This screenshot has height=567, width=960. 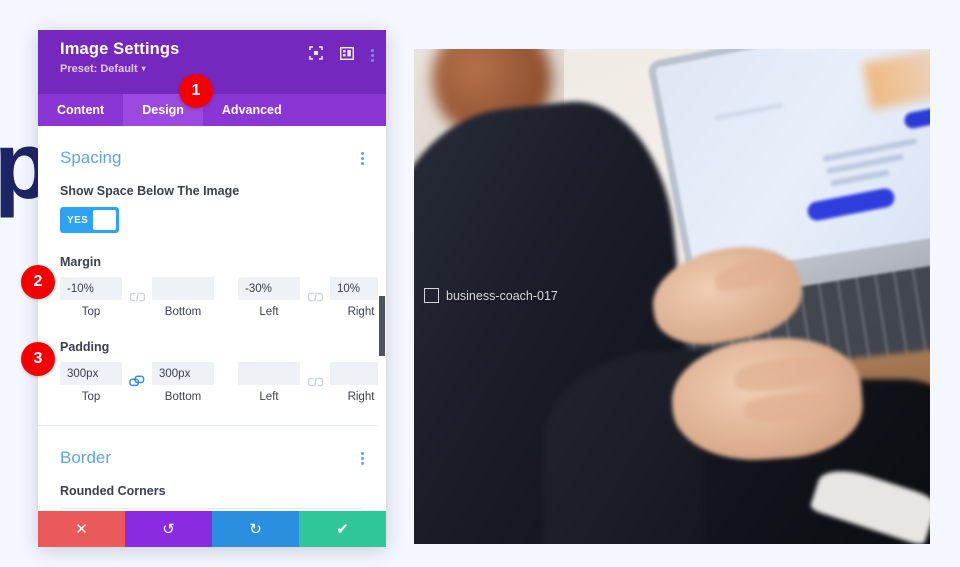 What do you see at coordinates (80, 110) in the screenshot?
I see `tab-content: Content` at bounding box center [80, 110].